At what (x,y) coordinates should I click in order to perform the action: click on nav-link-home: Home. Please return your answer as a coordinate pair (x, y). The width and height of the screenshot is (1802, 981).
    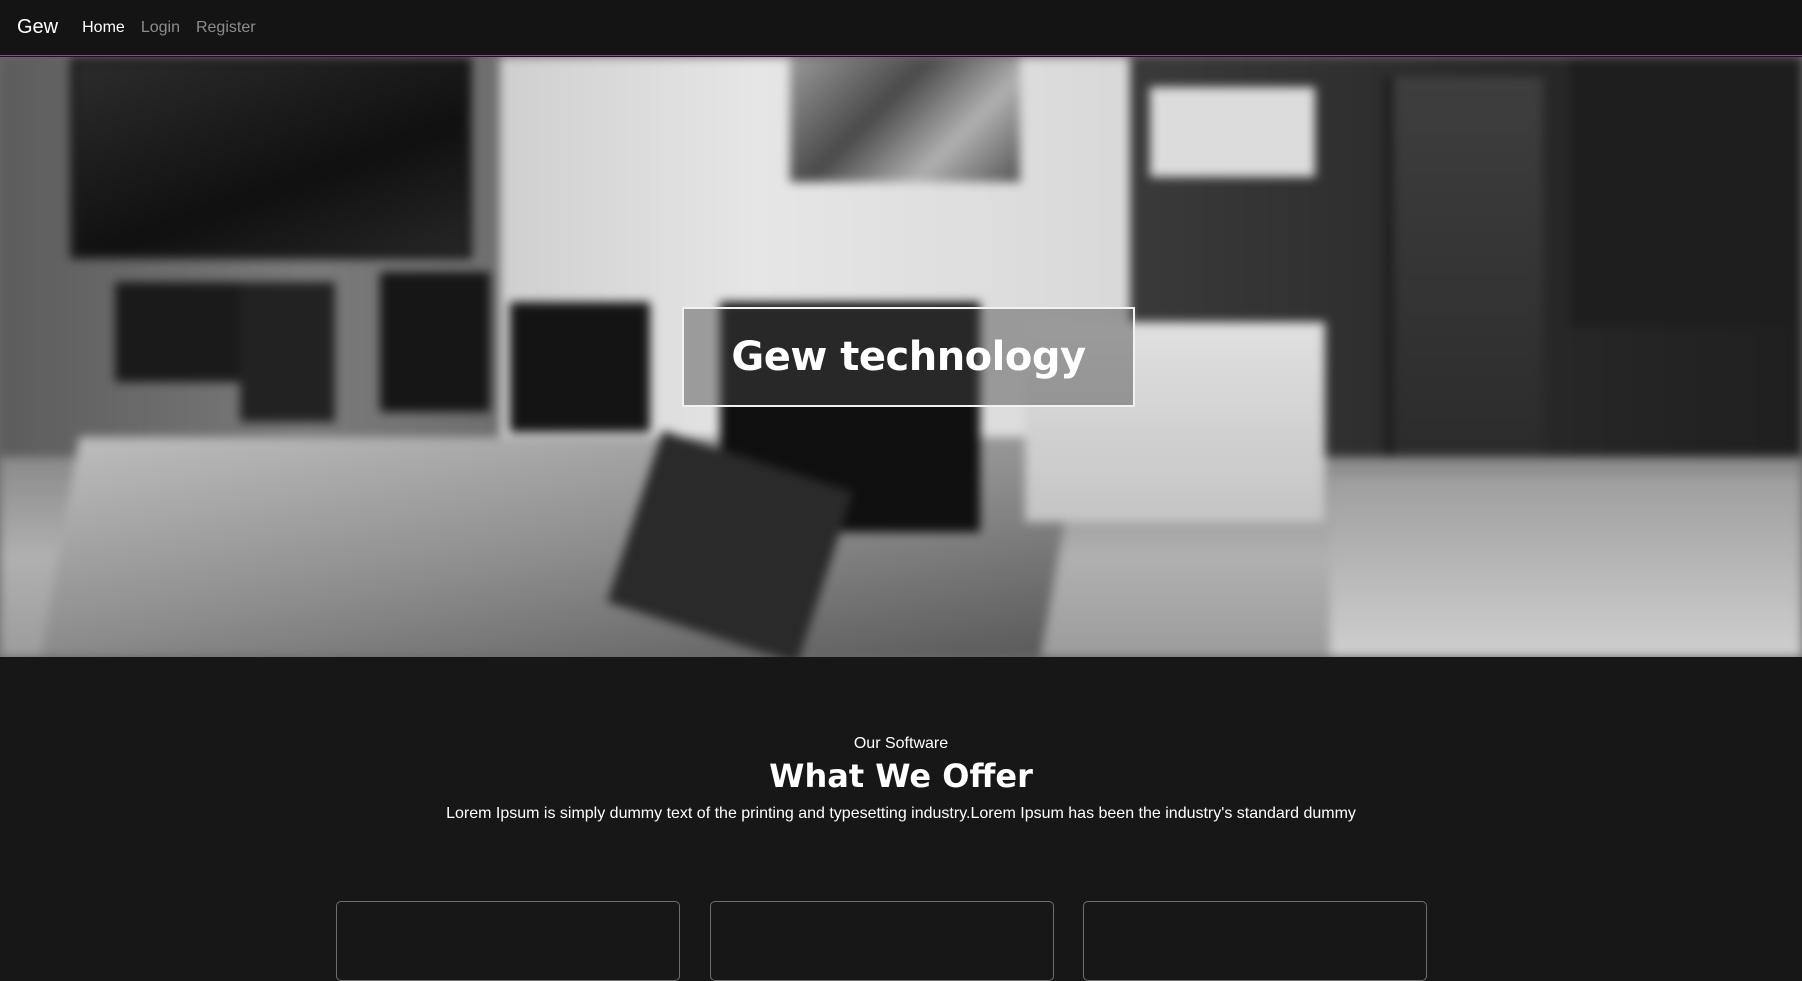
    Looking at the image, I should click on (103, 28).